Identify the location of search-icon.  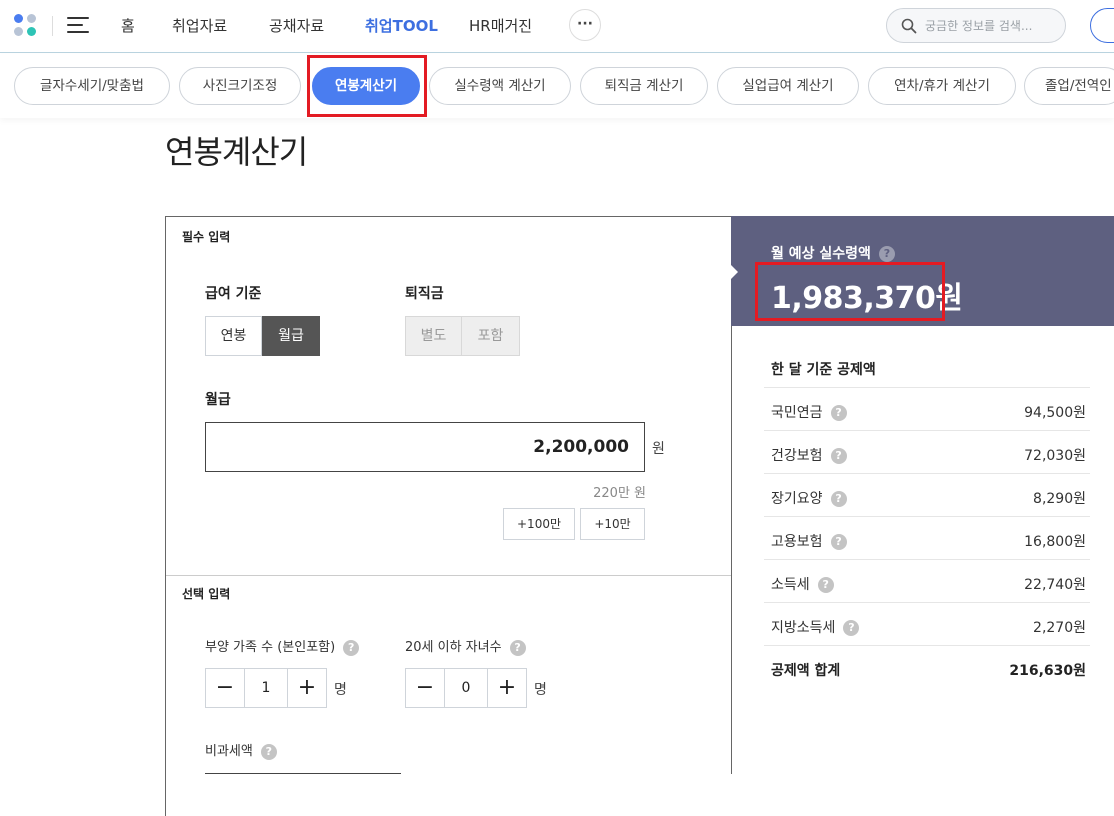
(909, 26).